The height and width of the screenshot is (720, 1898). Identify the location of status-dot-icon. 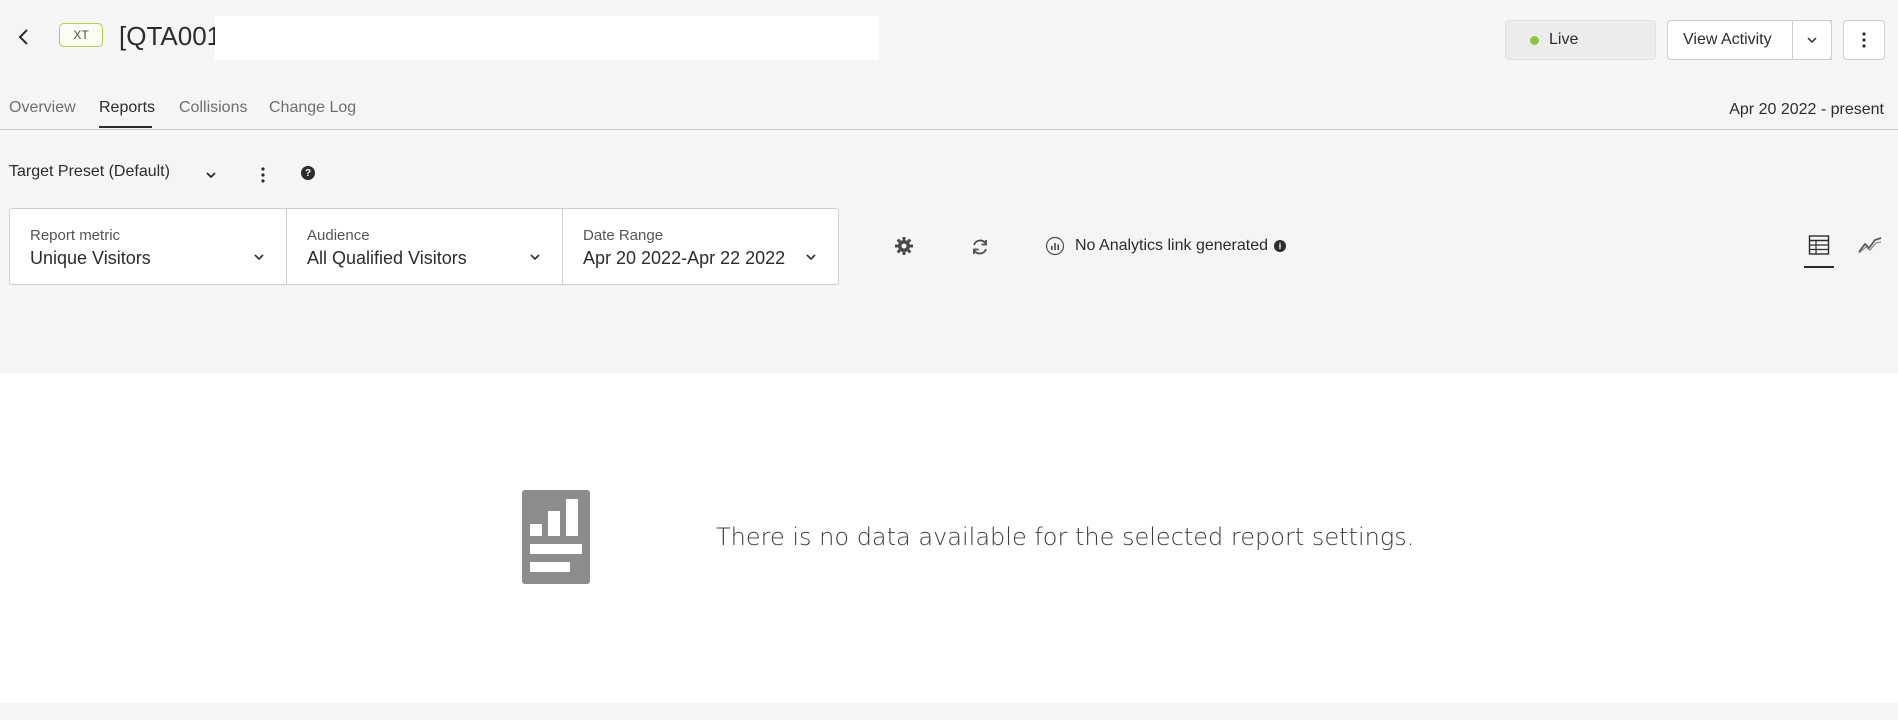
(1534, 40).